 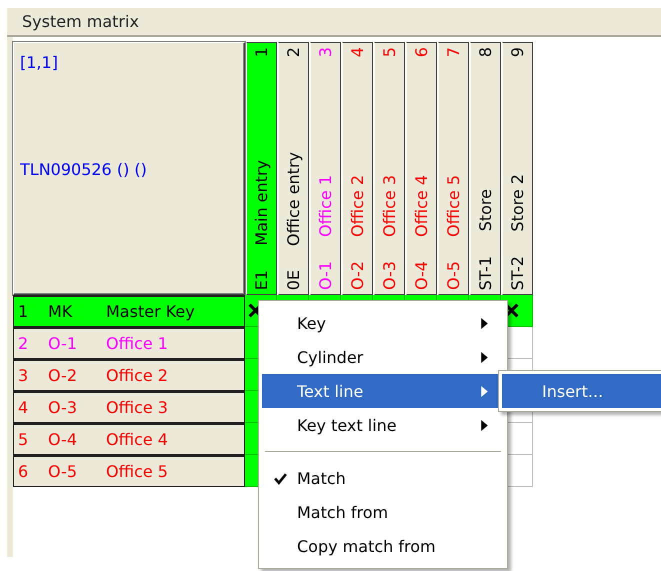 What do you see at coordinates (150, 311) in the screenshot?
I see `row-name: Master Key` at bounding box center [150, 311].